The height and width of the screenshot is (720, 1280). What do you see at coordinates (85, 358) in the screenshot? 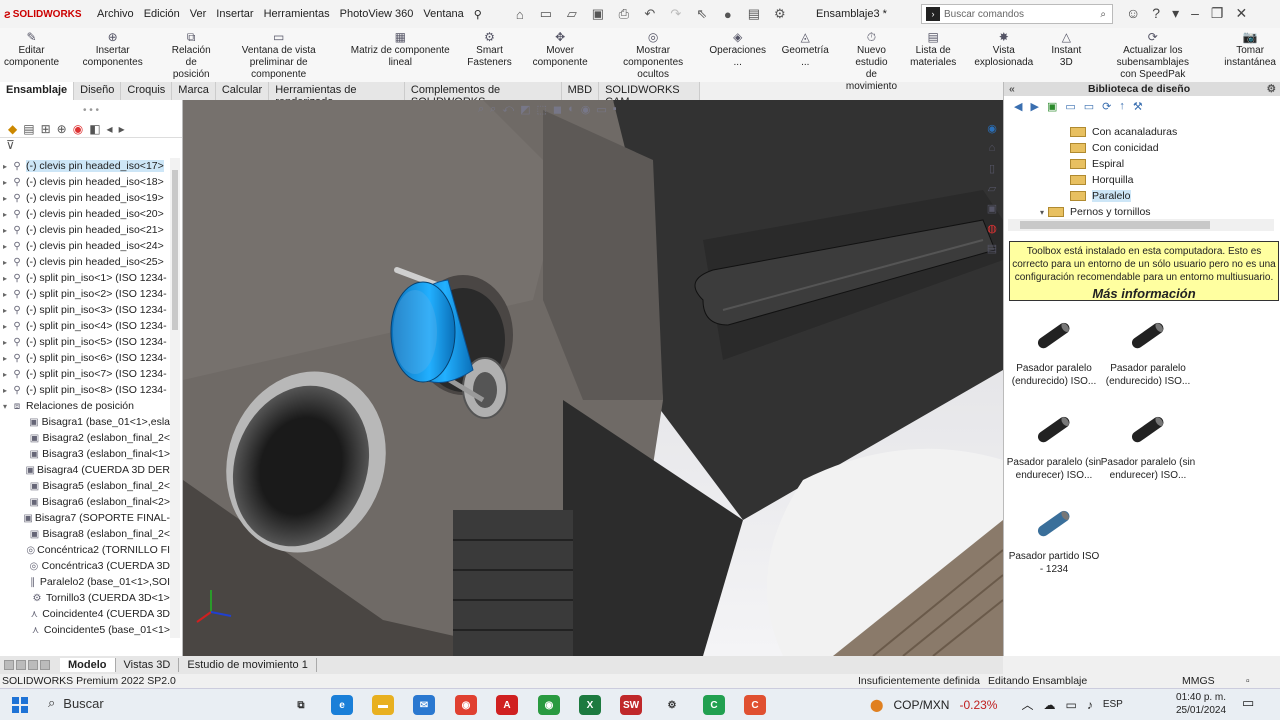
I see `tree-item: ▸ ⚲ (-) split pin_iso<6> (ISO 1234-` at bounding box center [85, 358].